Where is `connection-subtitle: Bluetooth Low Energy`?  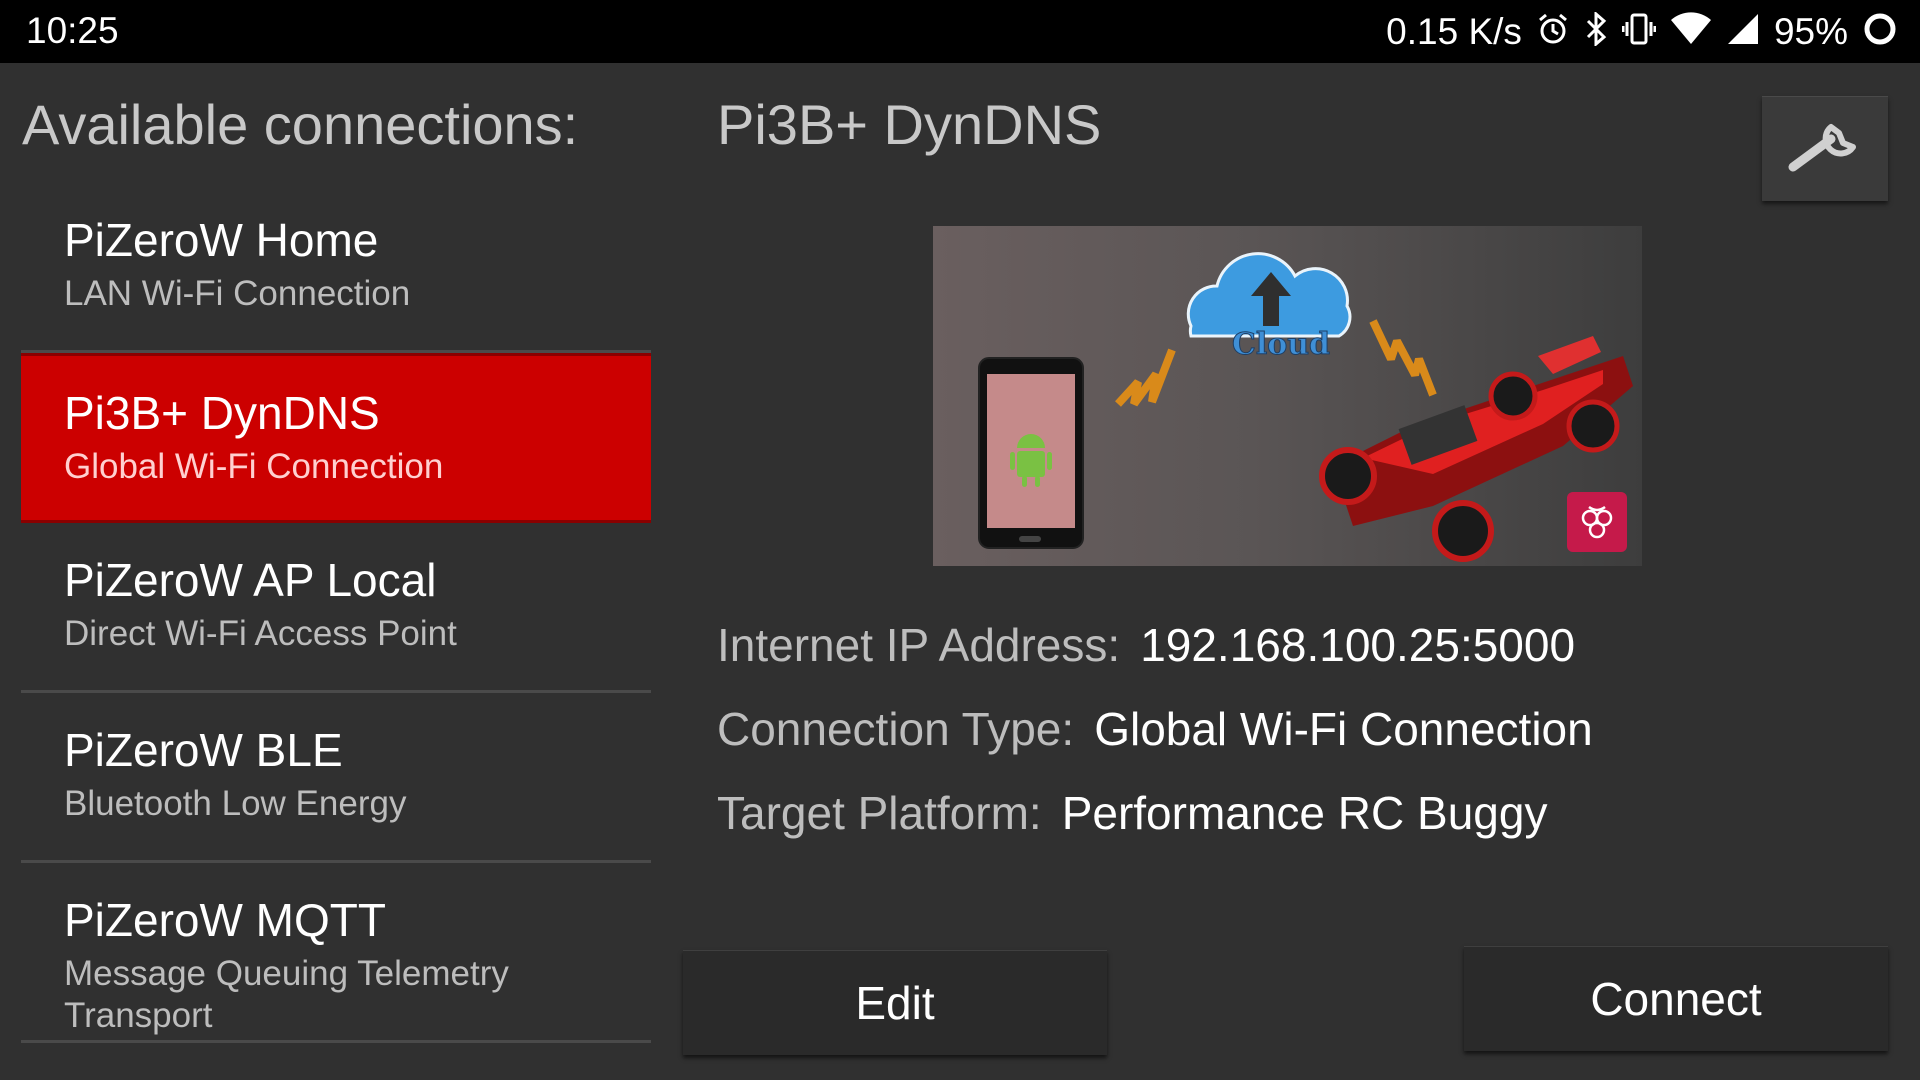
connection-subtitle: Bluetooth Low Energy is located at coordinates (235, 803).